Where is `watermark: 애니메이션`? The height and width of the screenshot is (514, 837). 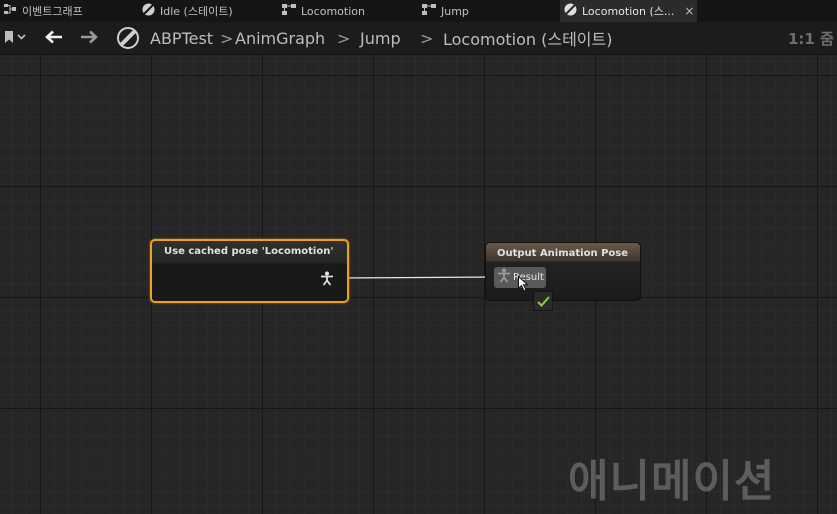
watermark: 애니메이션 is located at coordinates (672, 481).